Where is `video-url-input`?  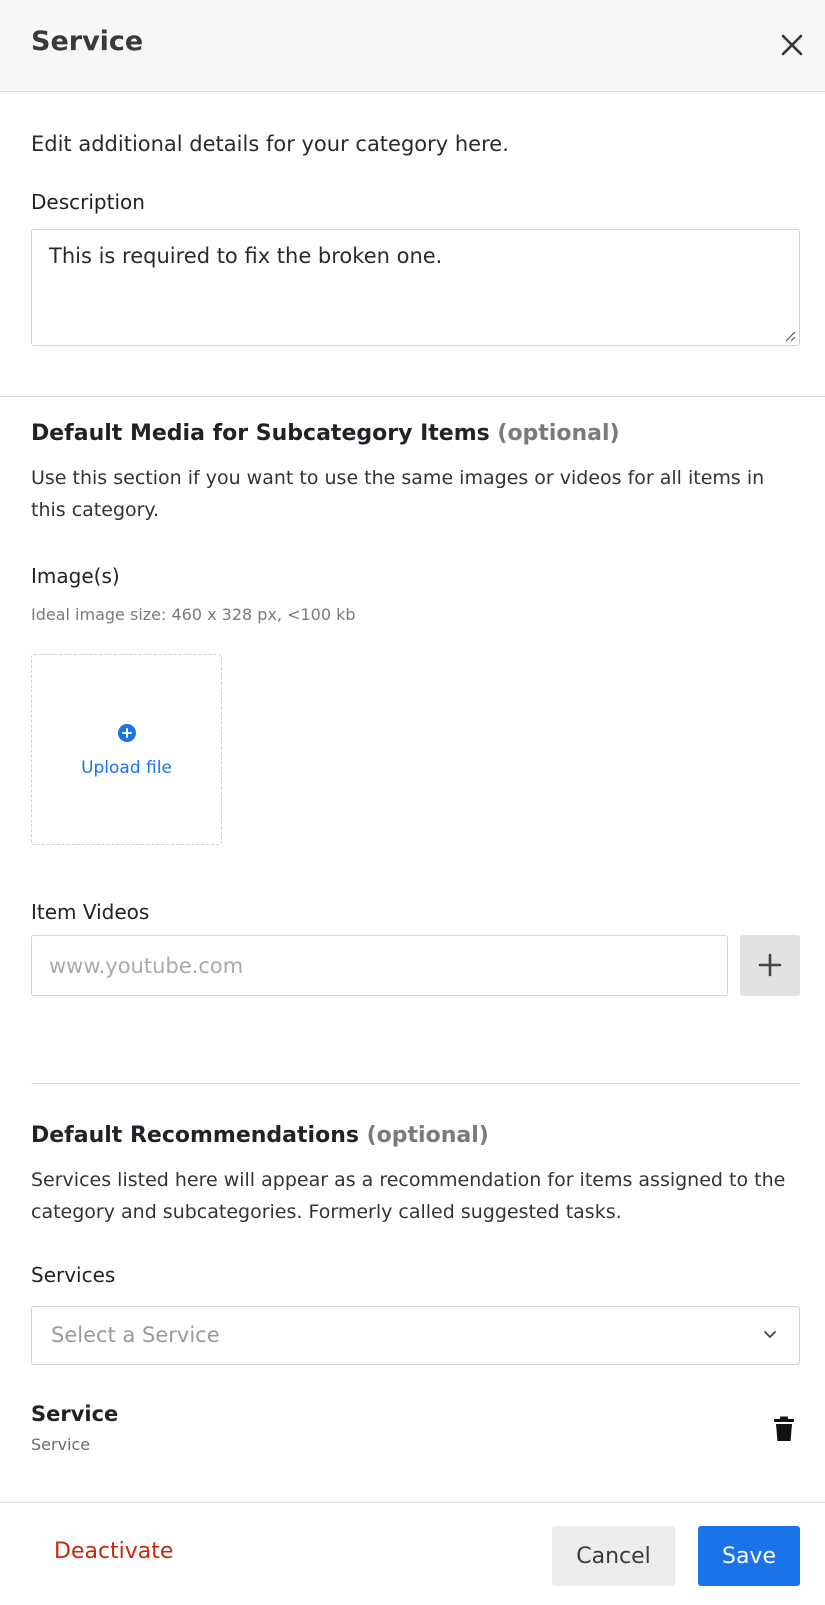
video-url-input is located at coordinates (379, 965).